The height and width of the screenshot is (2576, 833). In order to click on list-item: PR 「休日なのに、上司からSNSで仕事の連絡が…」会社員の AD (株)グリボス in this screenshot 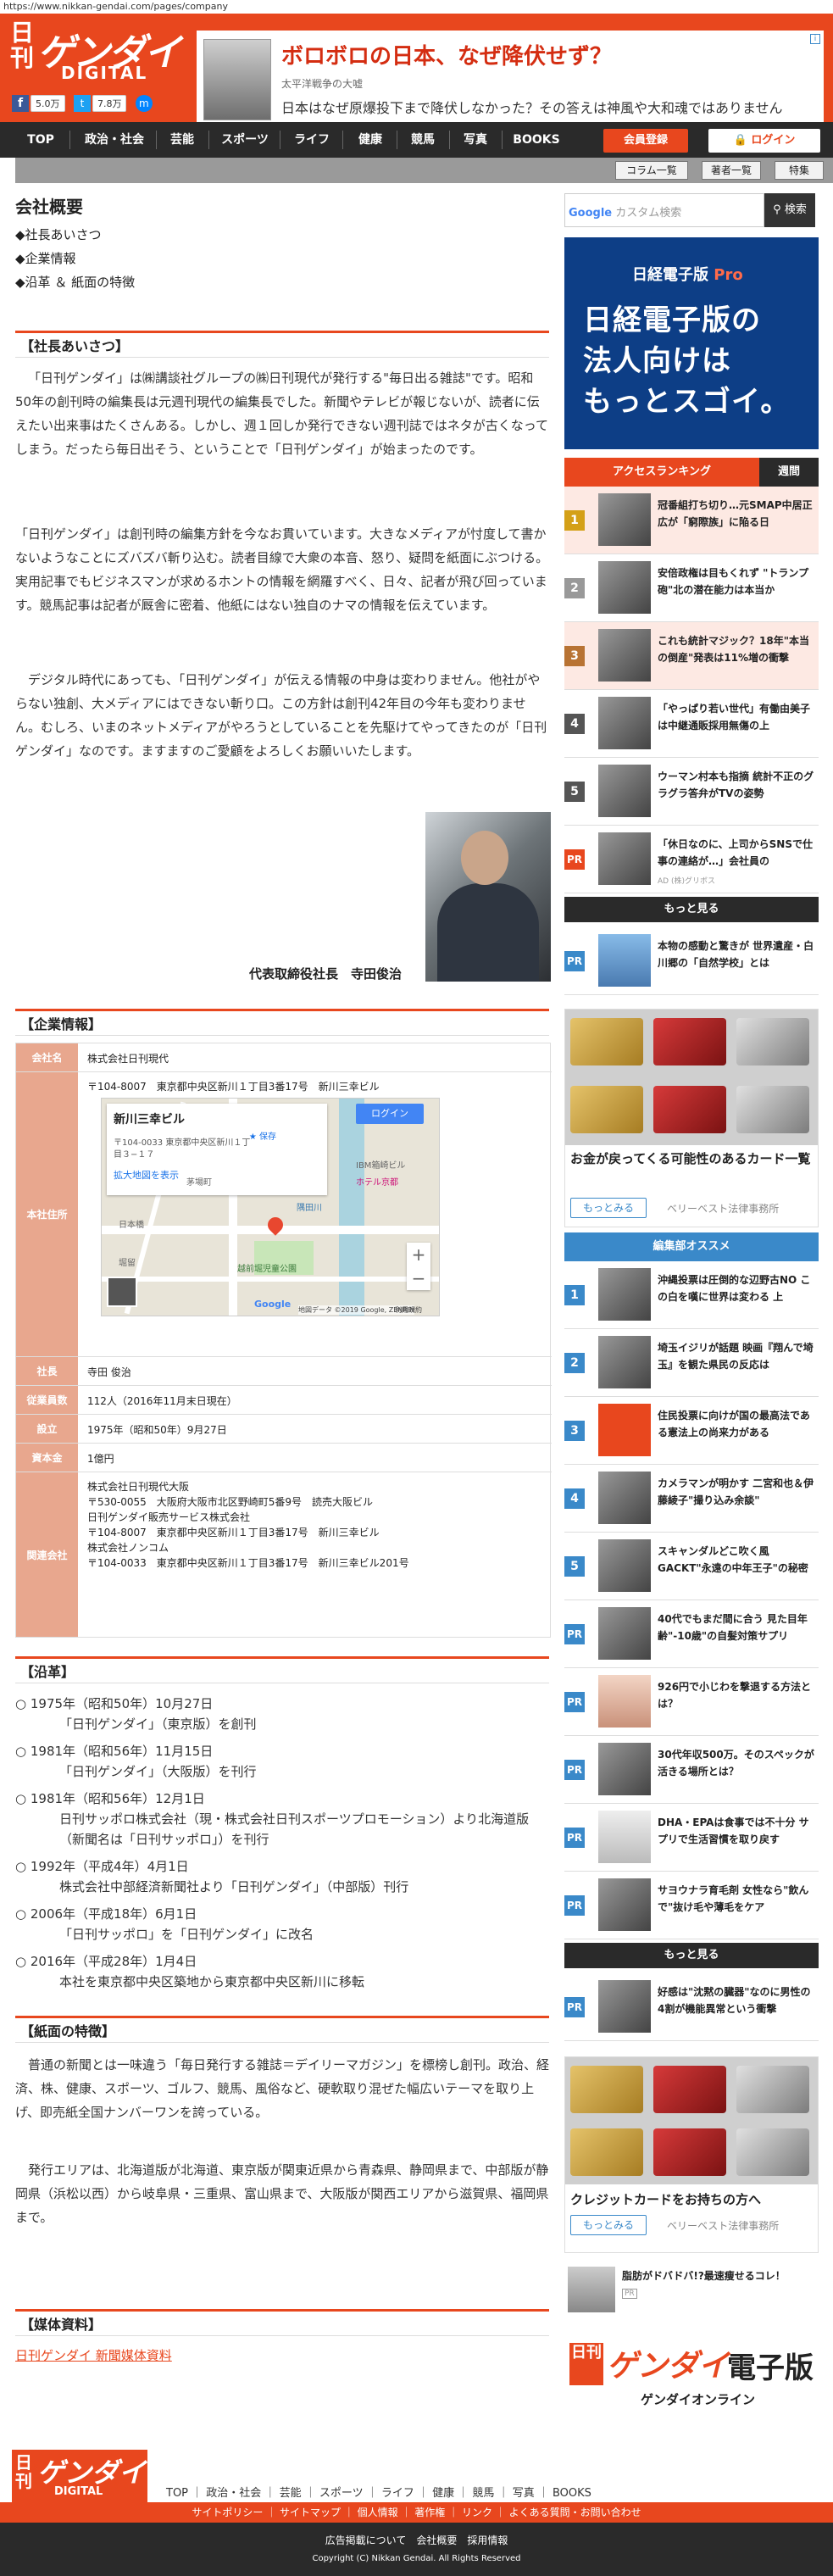, I will do `click(691, 859)`.